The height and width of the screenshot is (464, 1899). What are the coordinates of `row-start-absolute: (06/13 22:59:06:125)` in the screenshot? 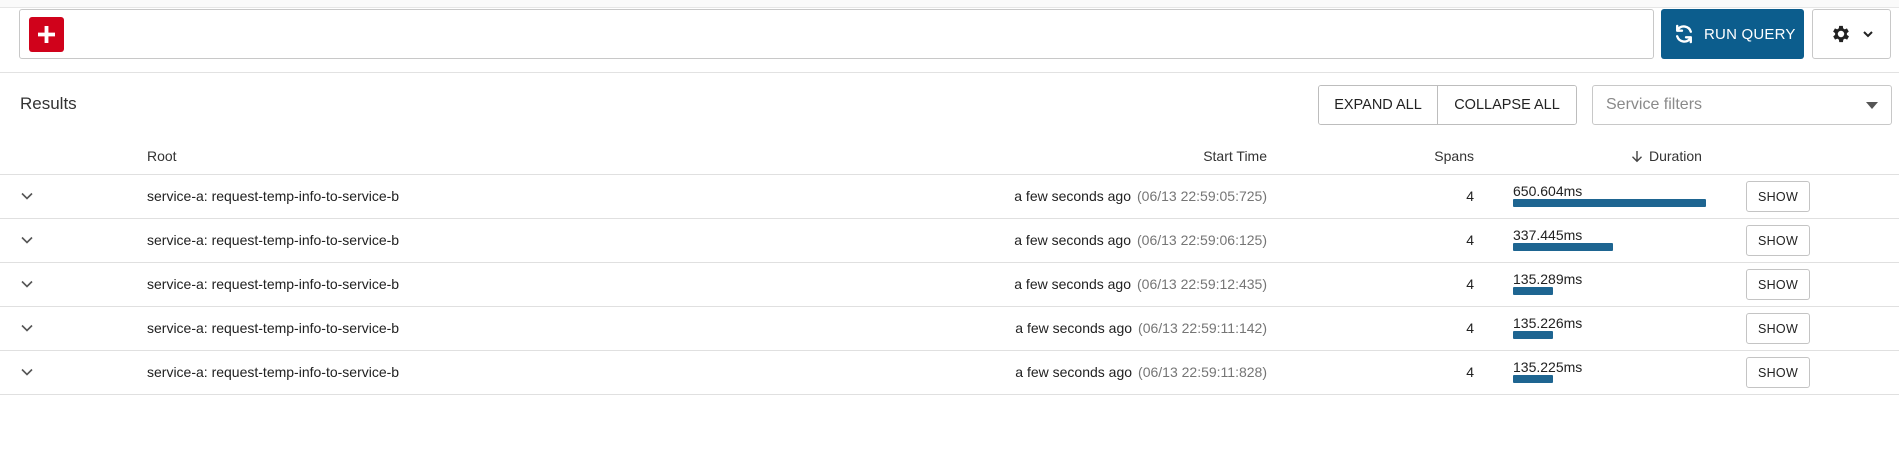 It's located at (1202, 240).